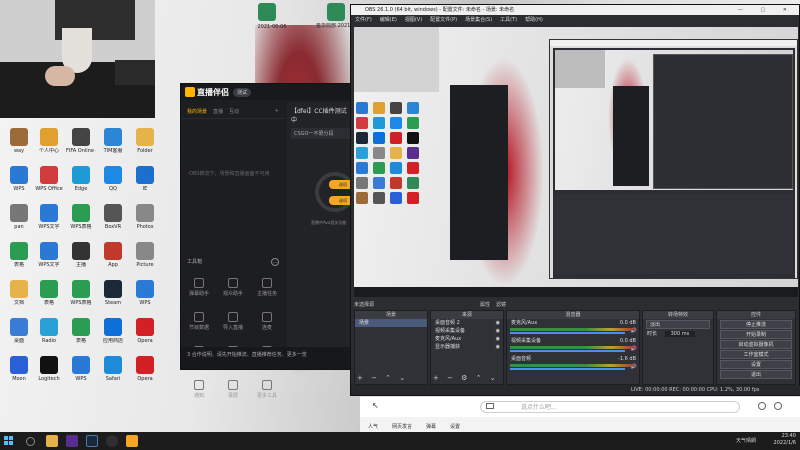 This screenshot has height=450, width=800. What do you see at coordinates (680, 334) in the screenshot?
I see `duration-input: 300 ms` at bounding box center [680, 334].